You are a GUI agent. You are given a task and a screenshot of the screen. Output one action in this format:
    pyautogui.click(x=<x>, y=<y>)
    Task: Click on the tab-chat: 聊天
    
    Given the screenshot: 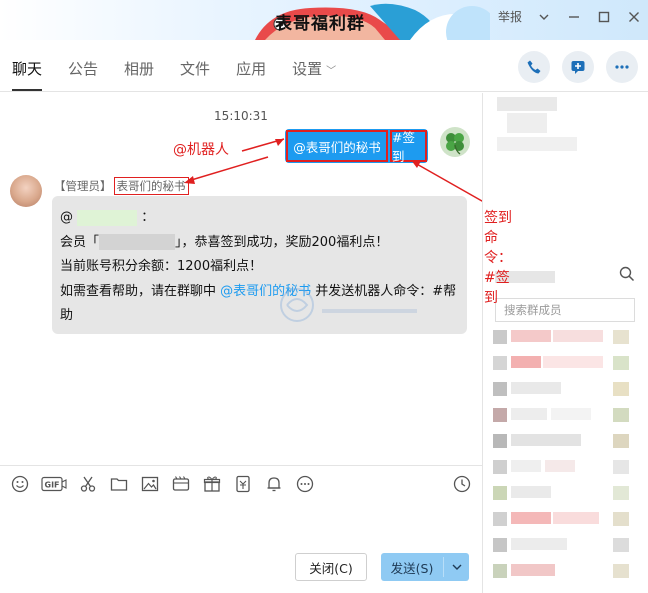 What is the action you would take?
    pyautogui.click(x=27, y=74)
    